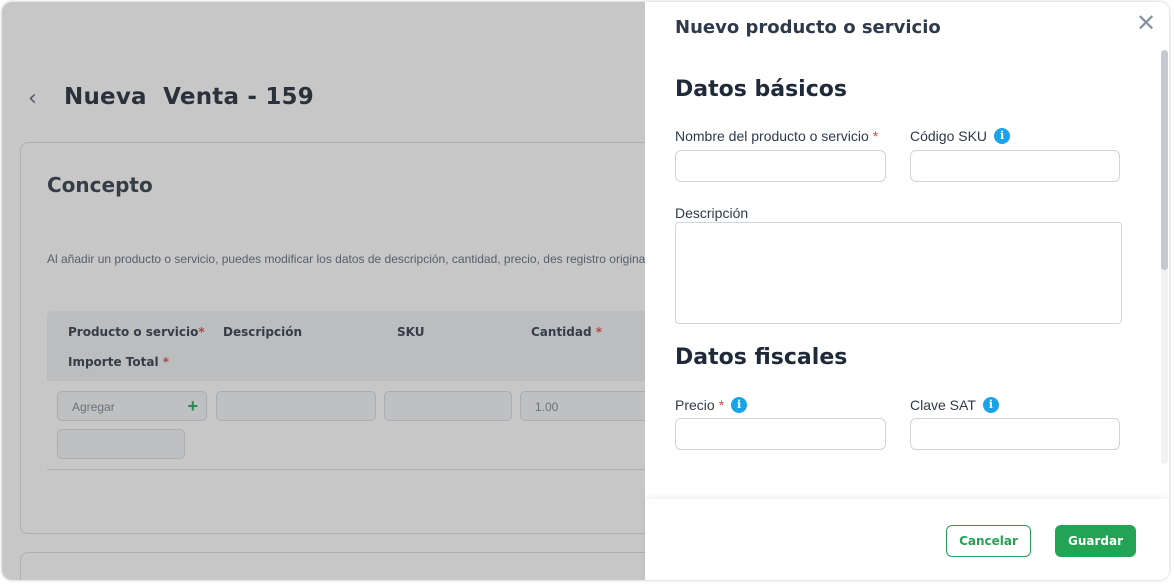  I want to click on cancel-button: Cancelar, so click(988, 541).